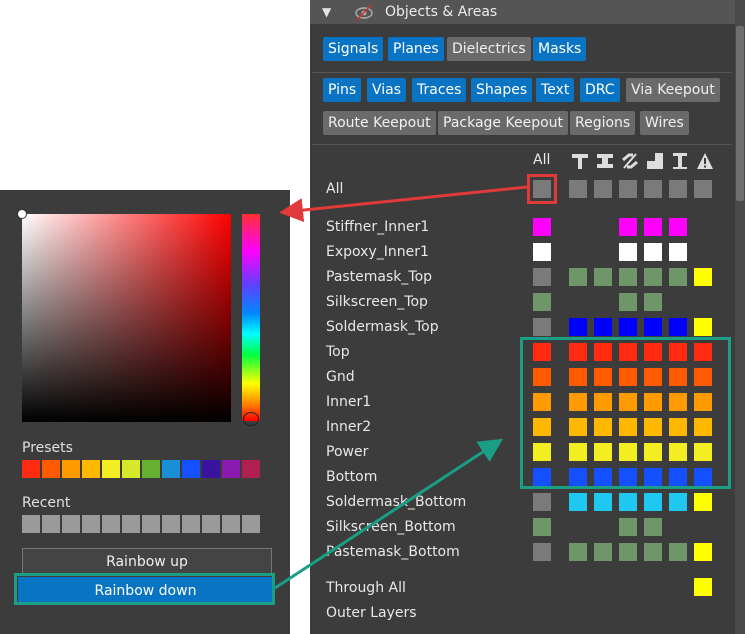  I want to click on filter-route-keepout-button: Route Keepout, so click(379, 123).